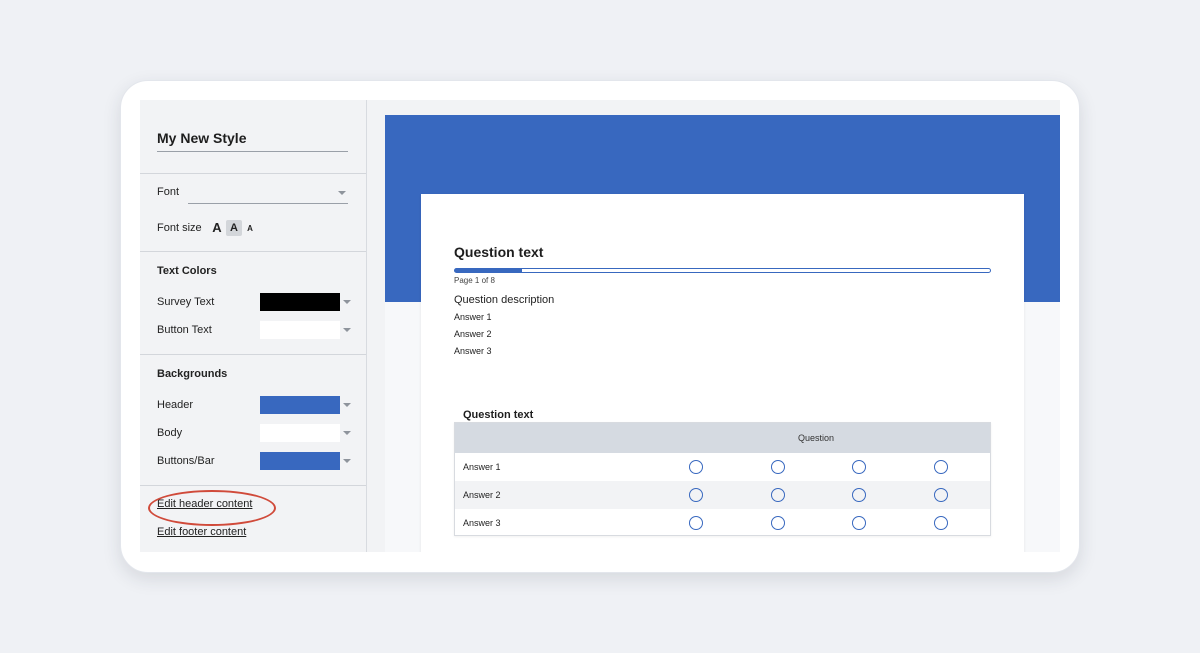 This screenshot has width=1200, height=653. What do you see at coordinates (175, 405) in the screenshot?
I see `header-bg-label: Header` at bounding box center [175, 405].